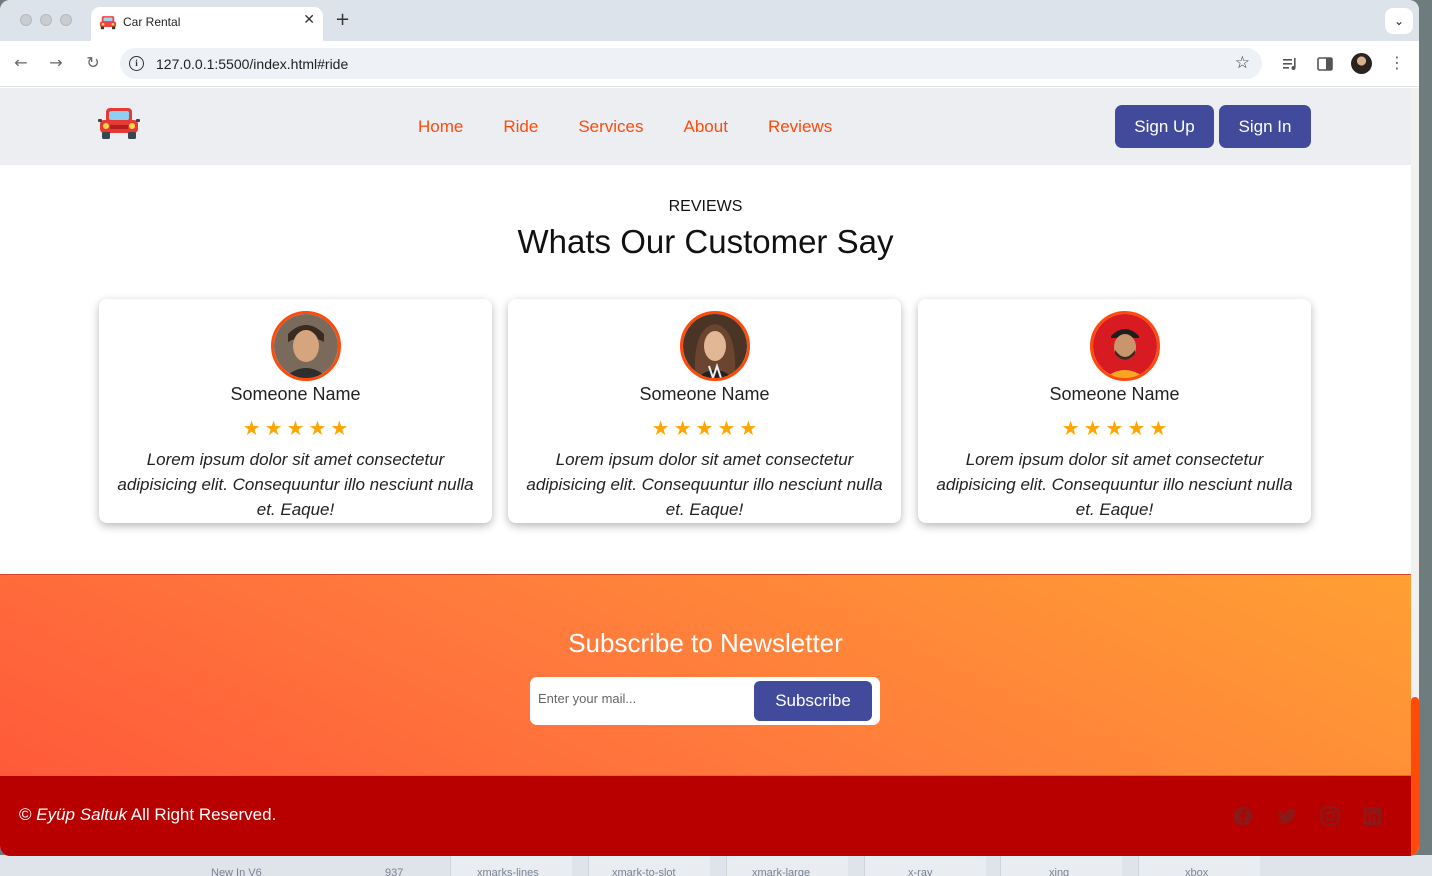 This screenshot has height=876, width=1432. I want to click on site-footer: © Eyüp Saltuk All Right Reserved., so click(705, 815).